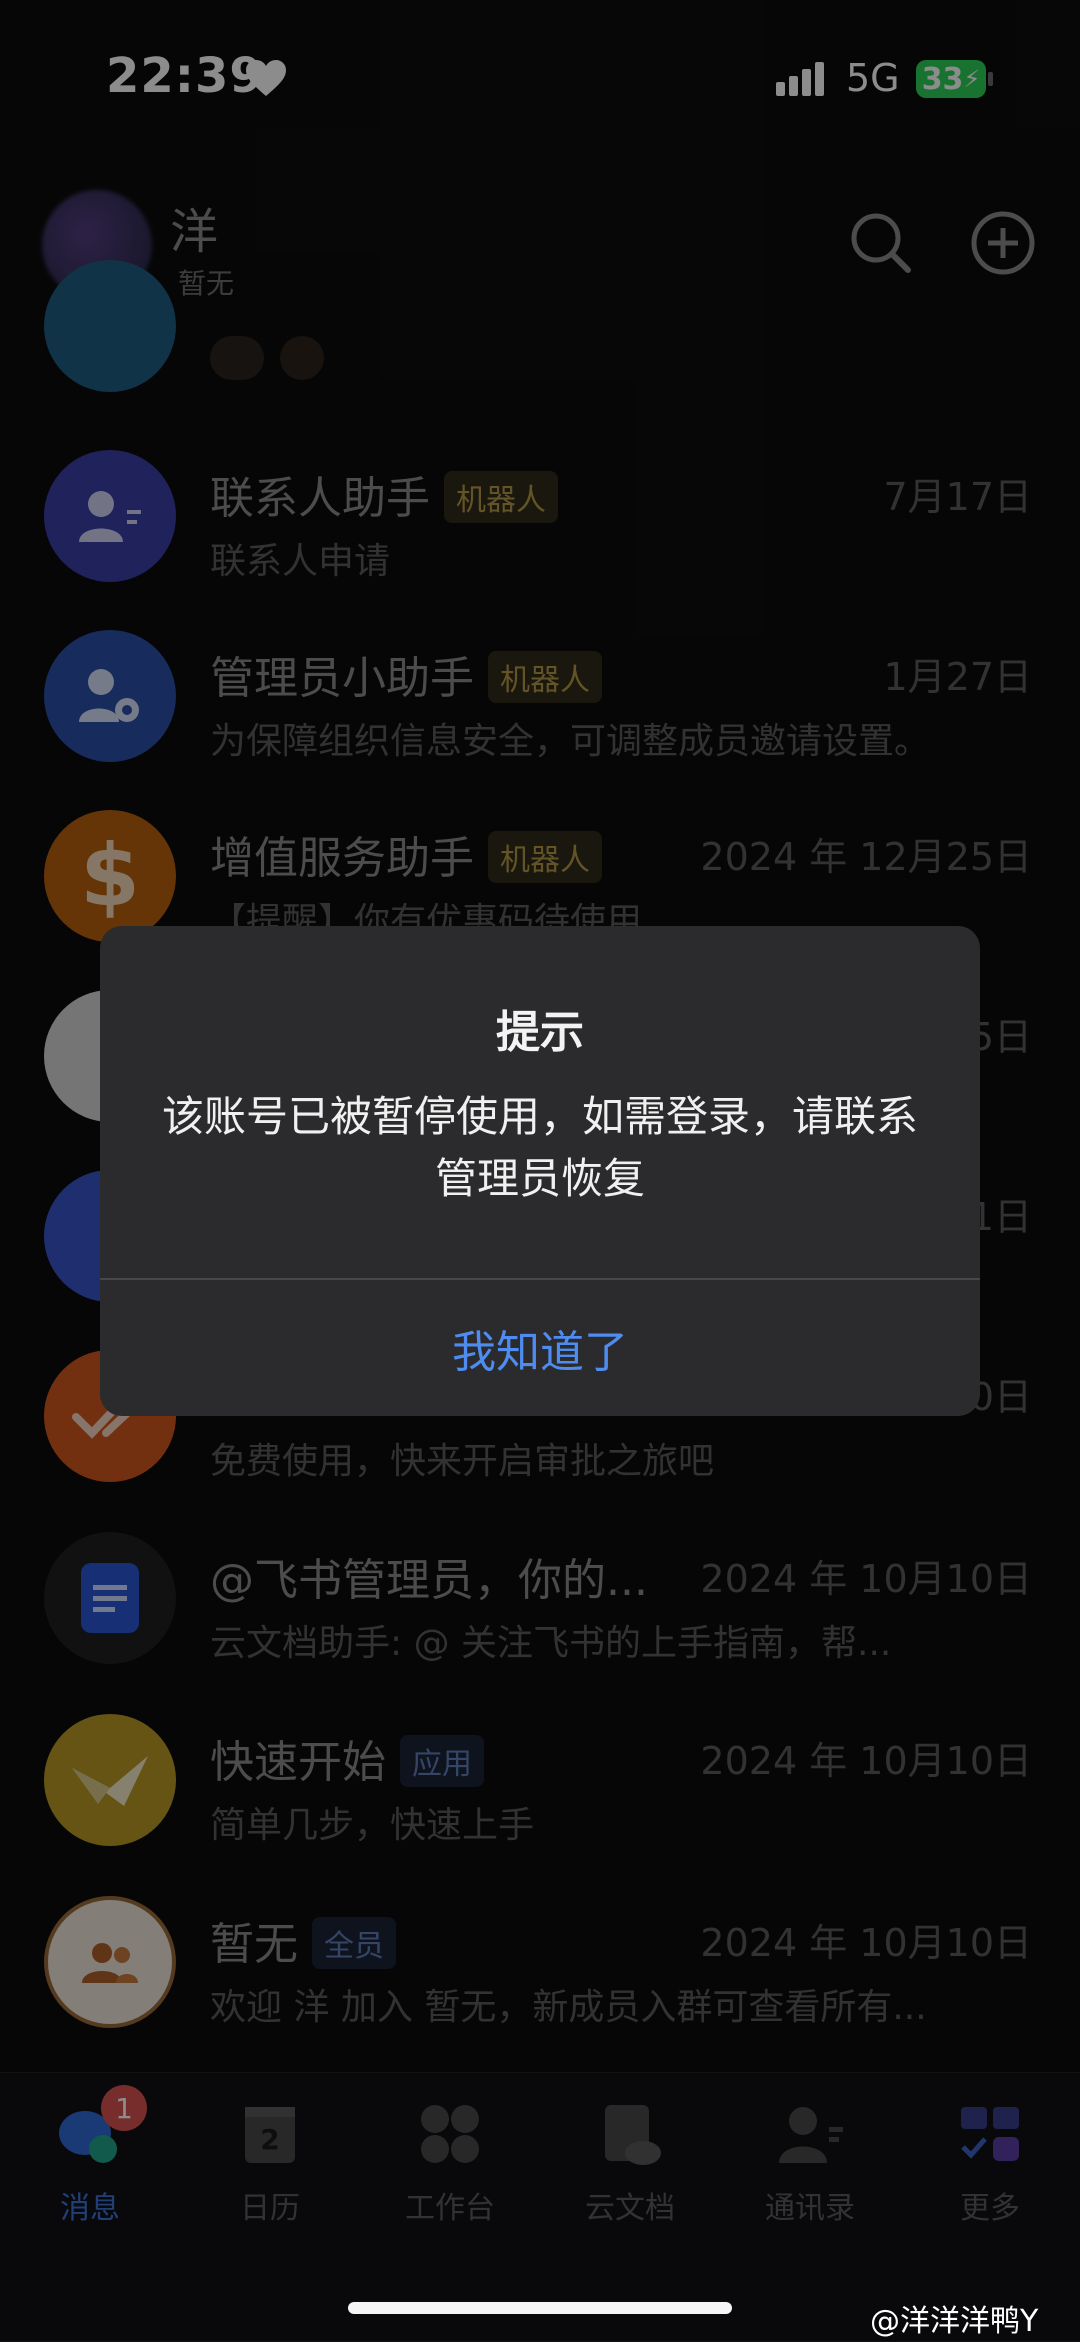  What do you see at coordinates (954, 2321) in the screenshot?
I see `watermark: @洋洋洋鸭Y` at bounding box center [954, 2321].